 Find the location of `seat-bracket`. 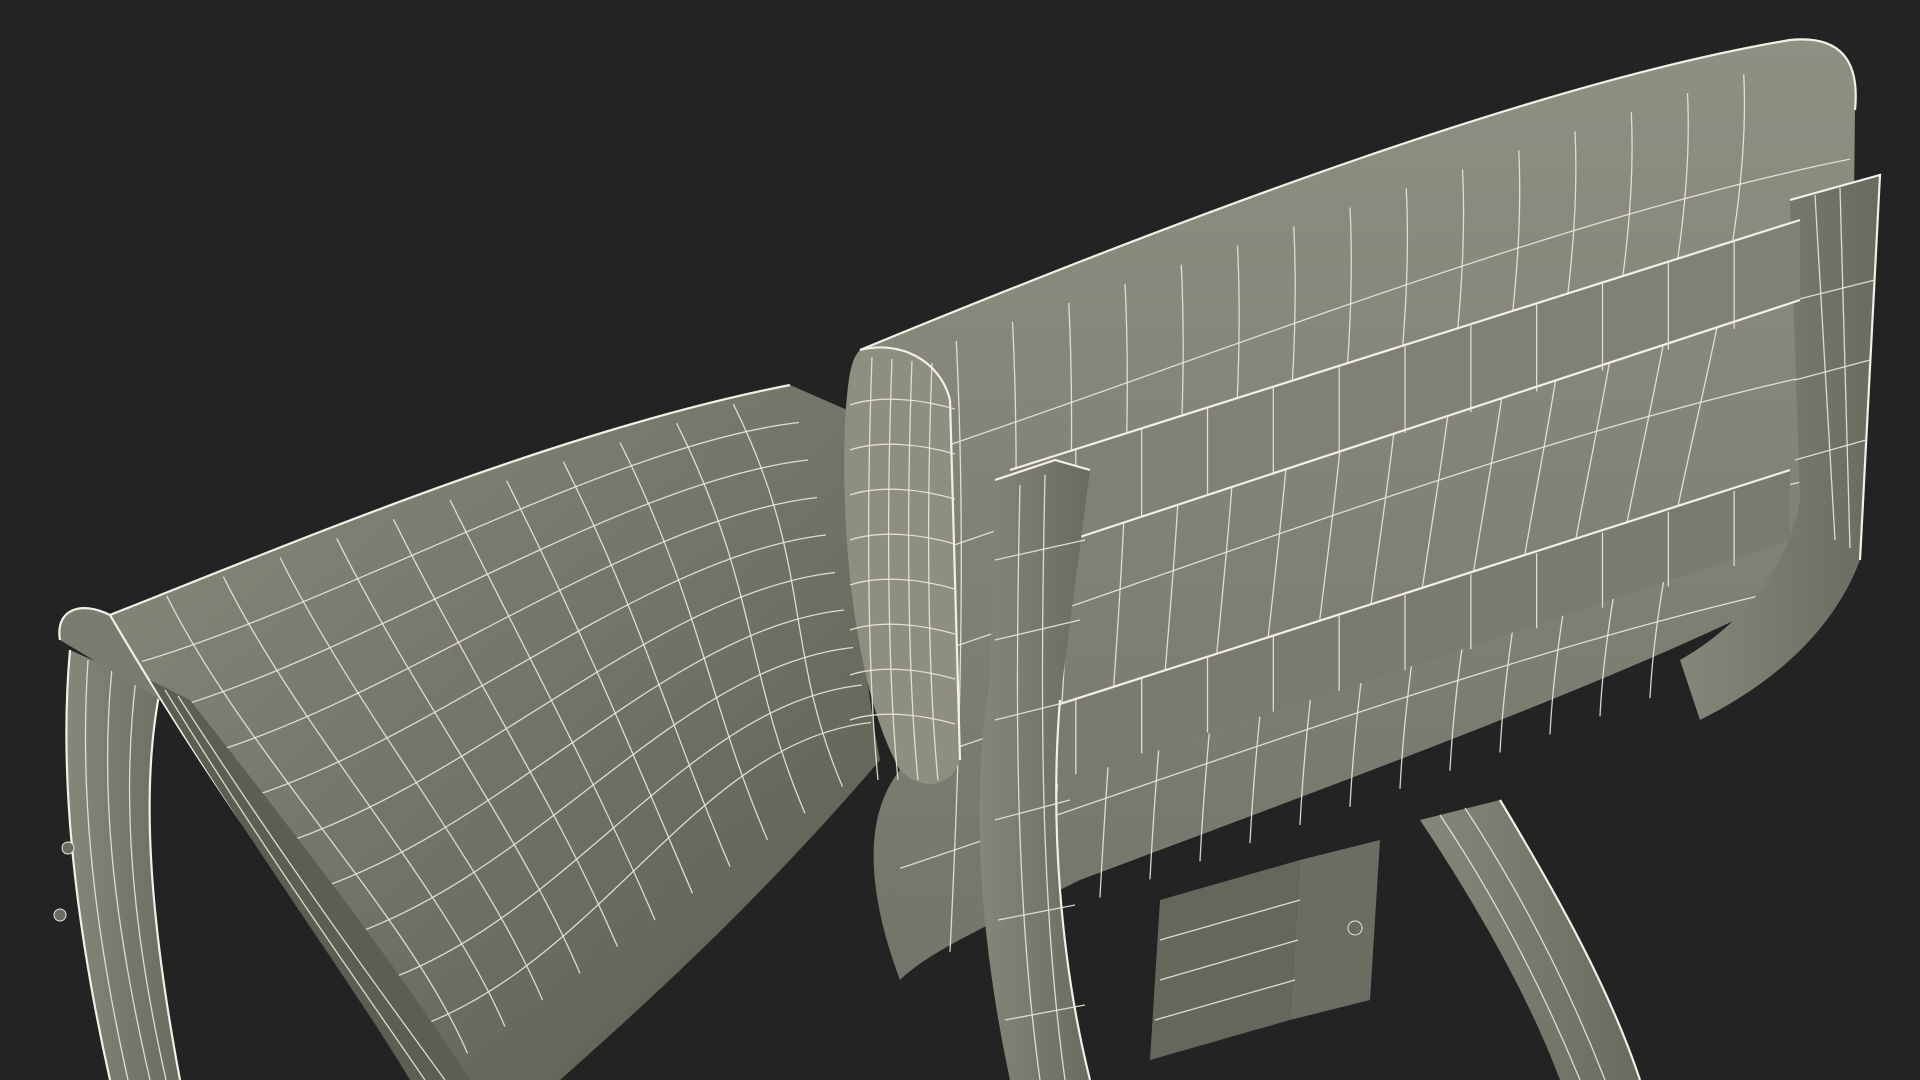

seat-bracket is located at coordinates (1265, 950).